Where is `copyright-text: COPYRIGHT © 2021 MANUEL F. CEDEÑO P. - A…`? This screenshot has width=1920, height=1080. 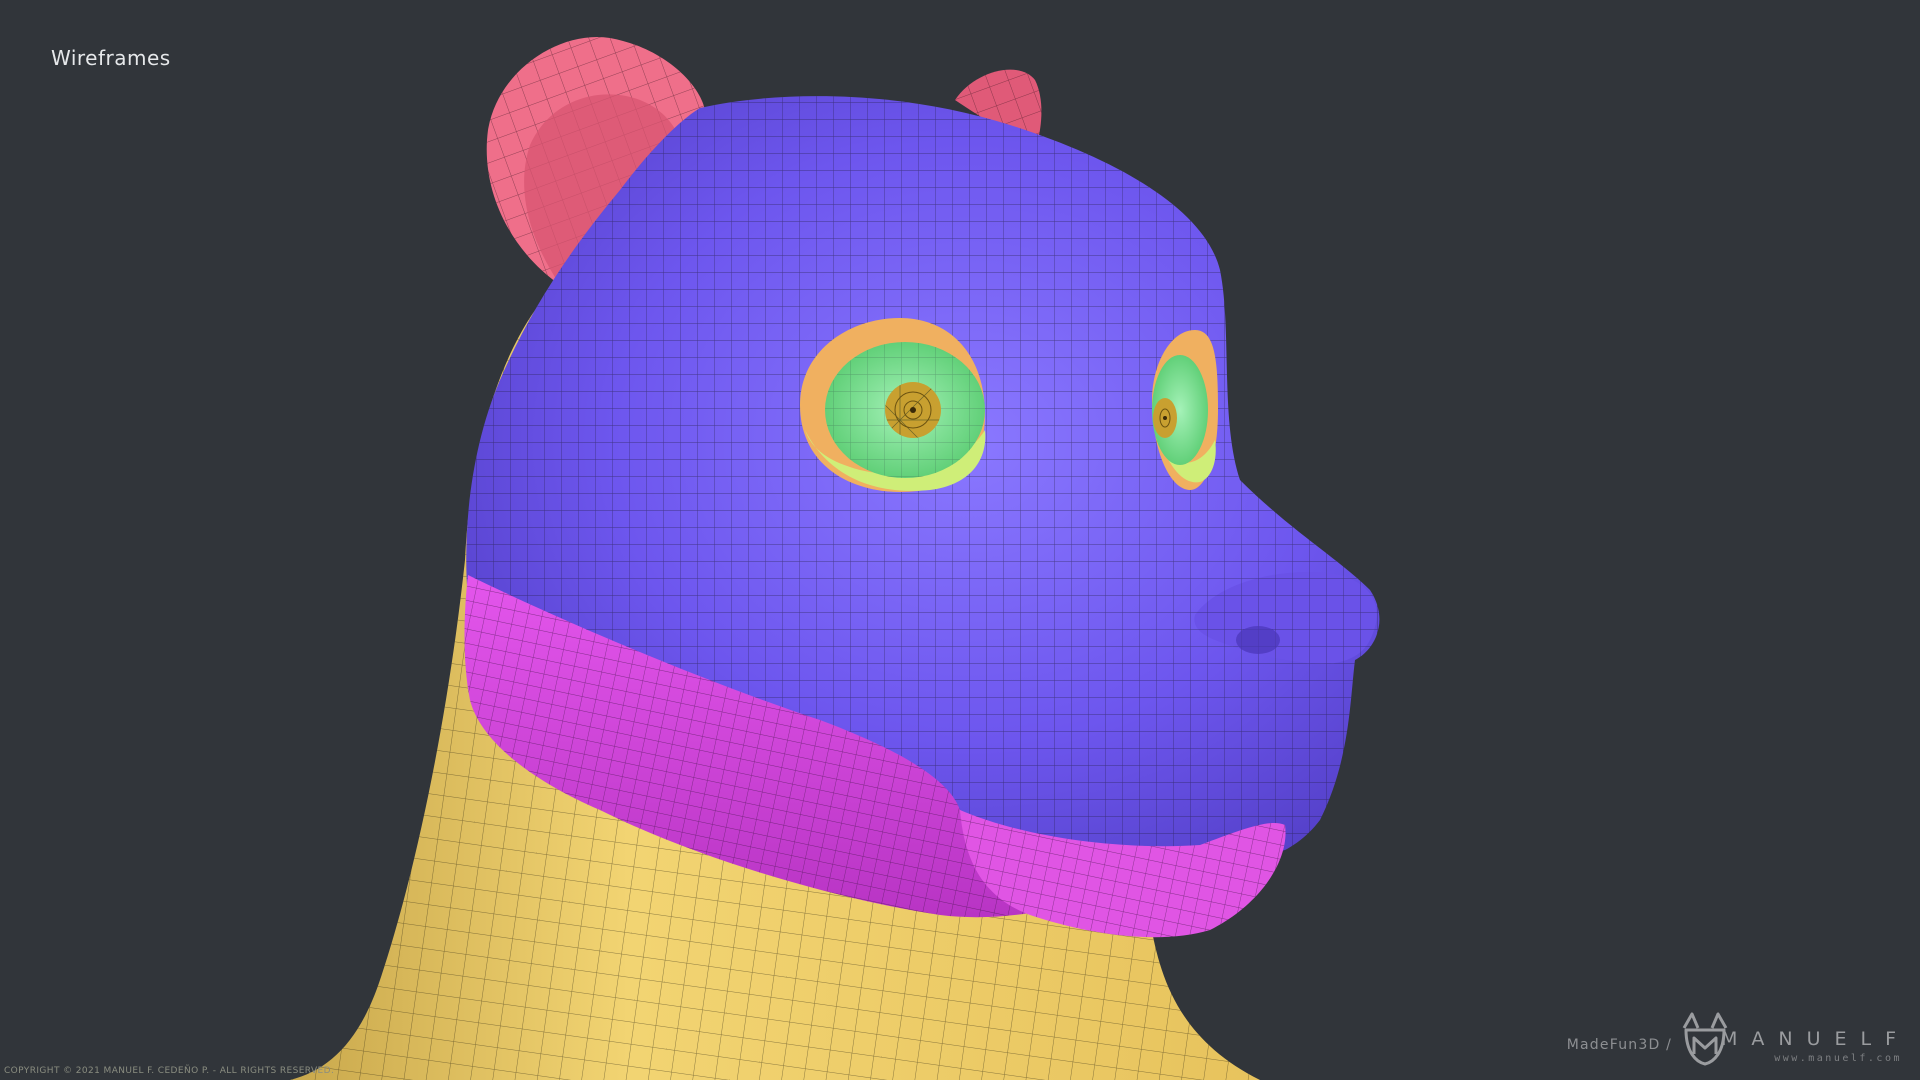 copyright-text: COPYRIGHT © 2021 MANUEL F. CEDEÑO P. - A… is located at coordinates (169, 1071).